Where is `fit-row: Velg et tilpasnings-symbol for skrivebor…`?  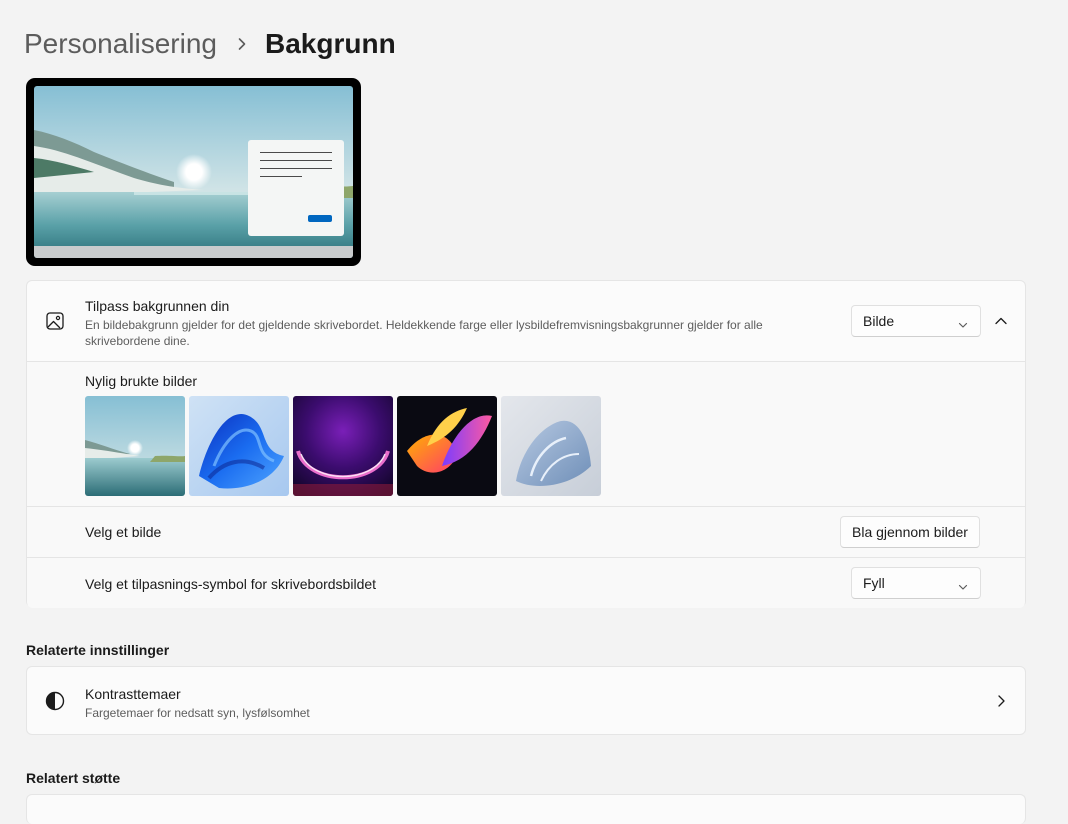 fit-row: Velg et tilpasnings-symbol for skrivebor… is located at coordinates (526, 582).